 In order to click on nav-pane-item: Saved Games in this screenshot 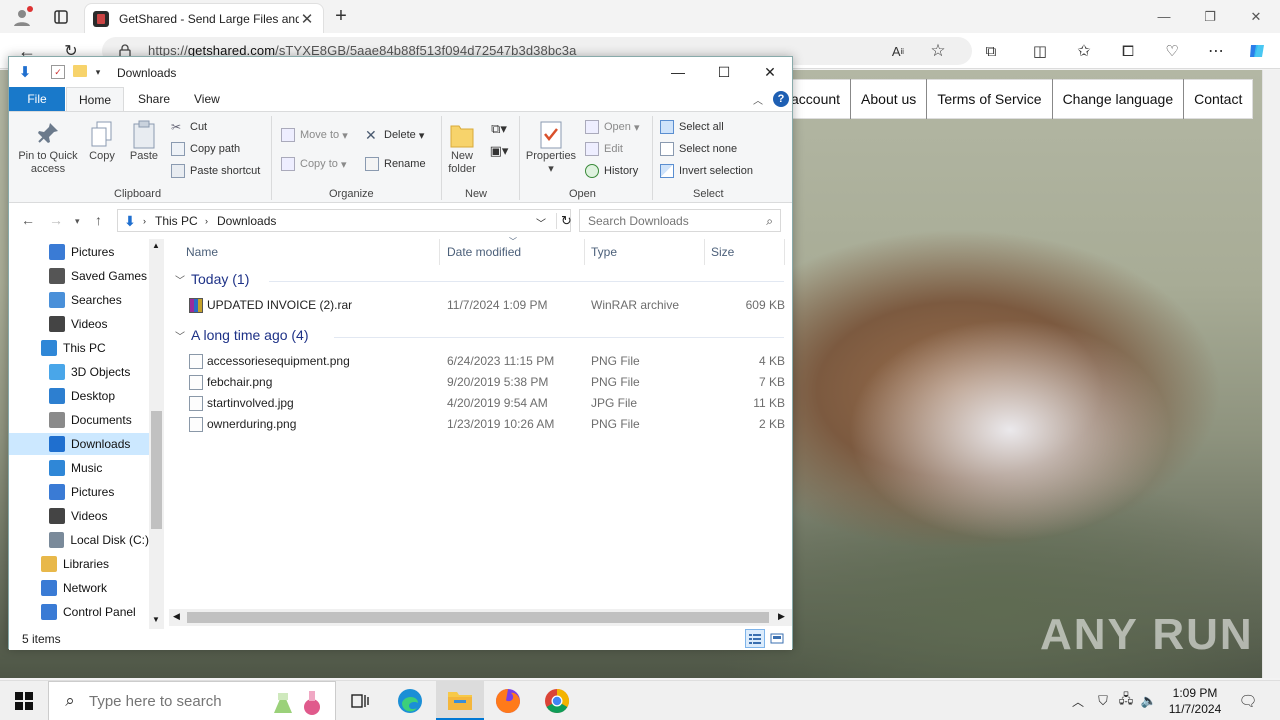, I will do `click(79, 276)`.